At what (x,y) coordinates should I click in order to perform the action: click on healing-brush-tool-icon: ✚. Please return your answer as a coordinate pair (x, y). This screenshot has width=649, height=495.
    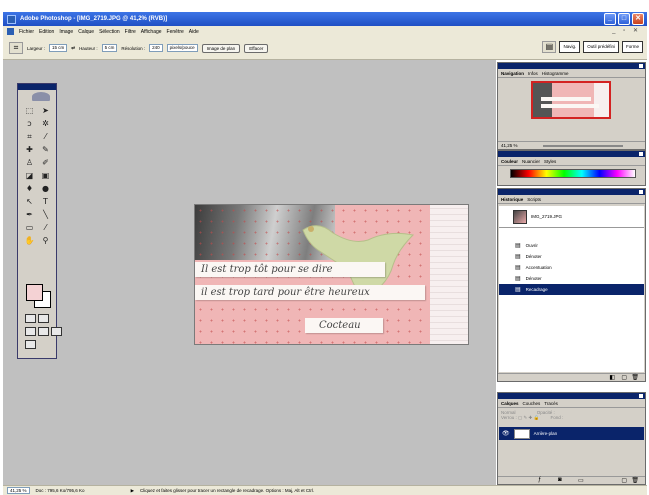
    Looking at the image, I should click on (29, 150).